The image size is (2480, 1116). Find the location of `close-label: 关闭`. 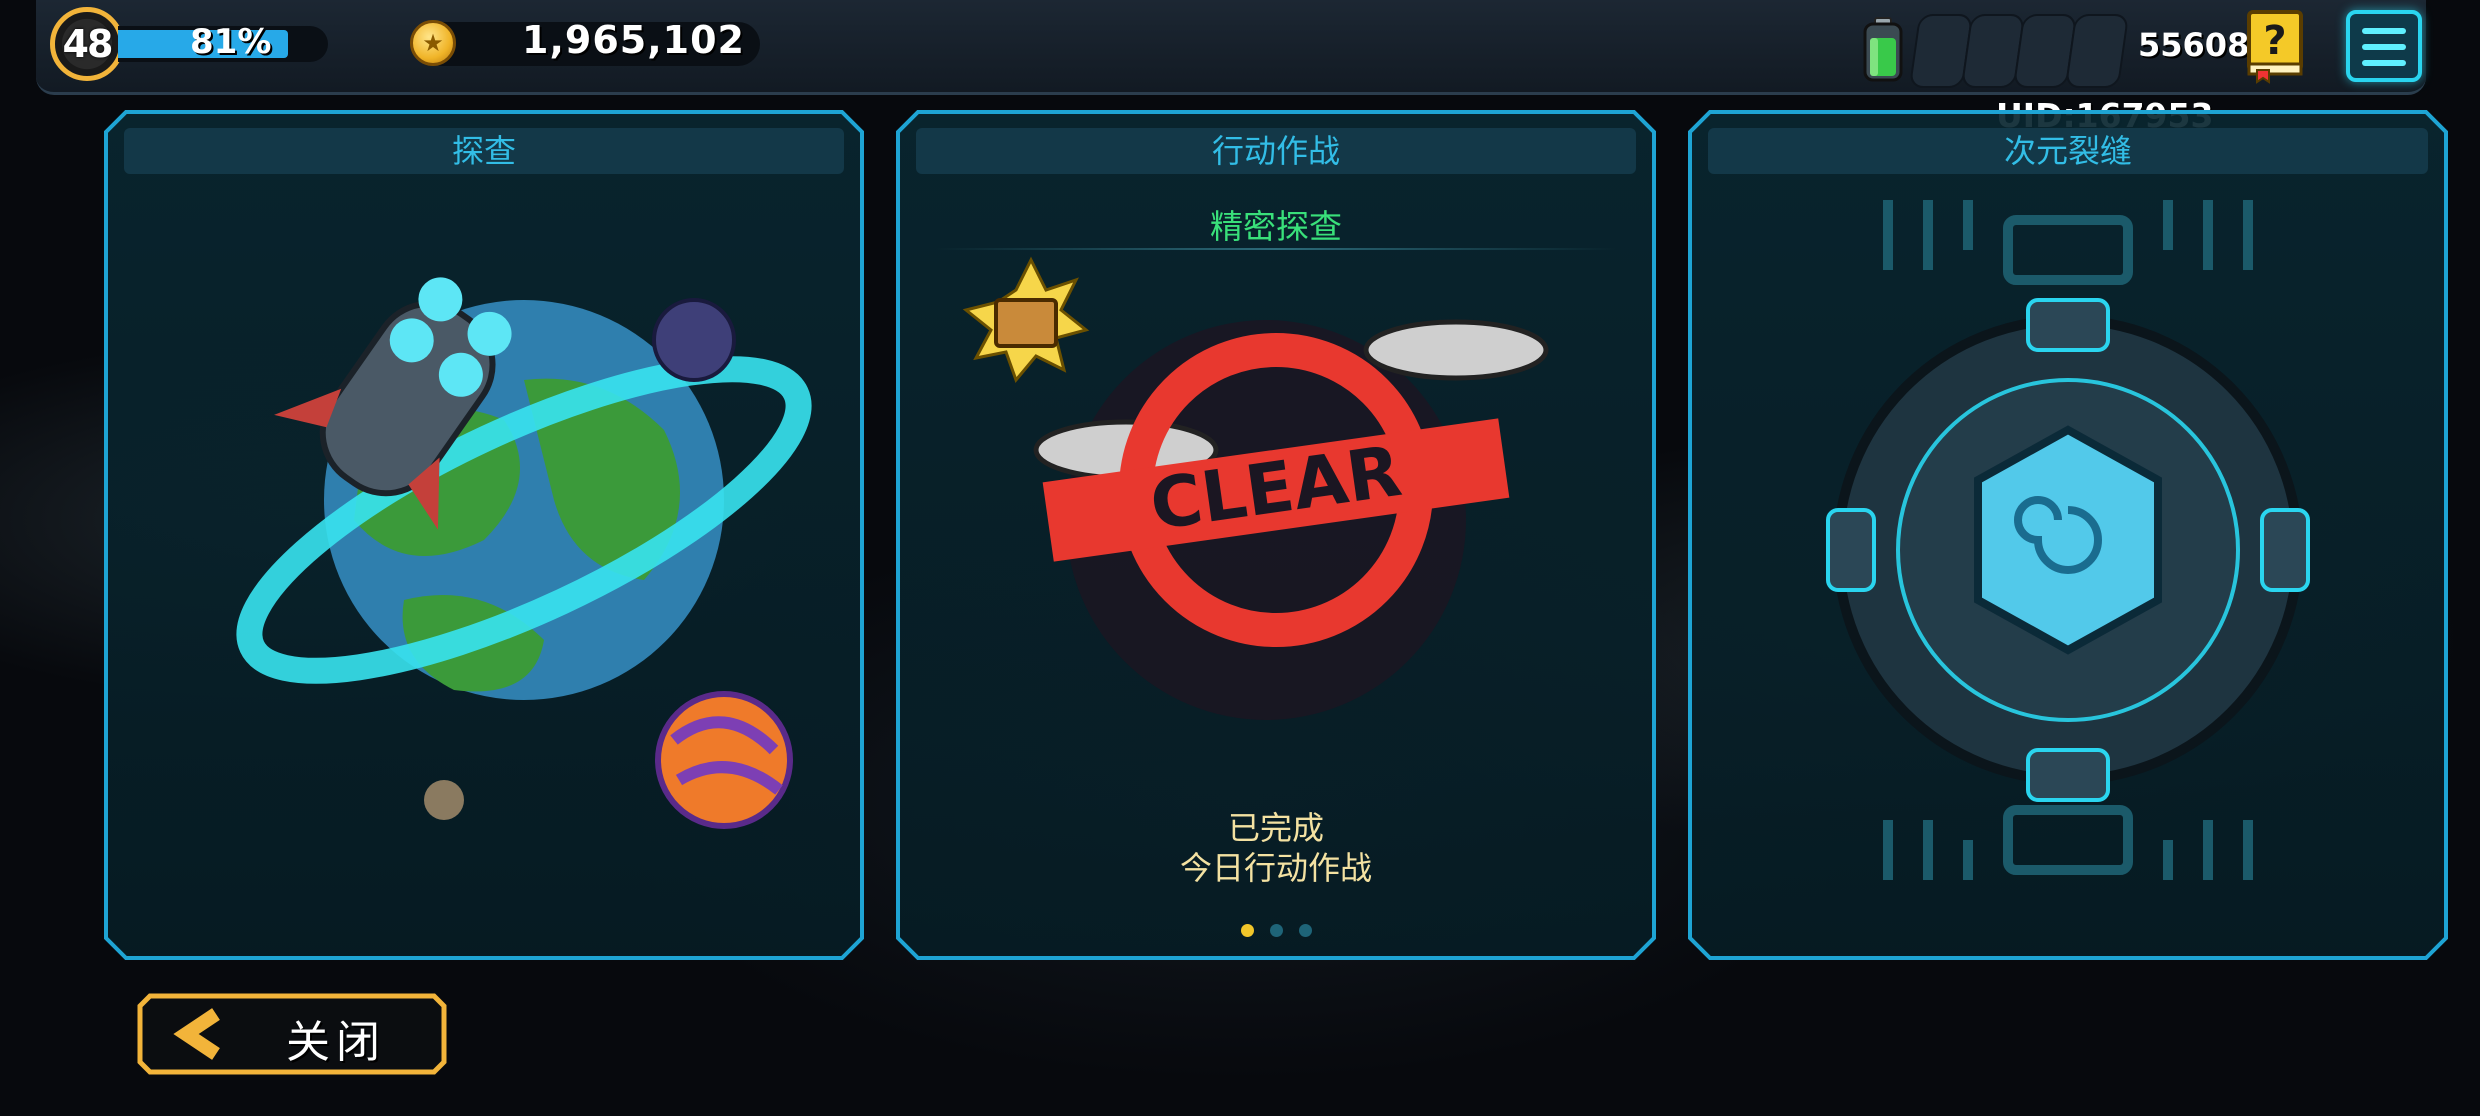

close-label: 关闭 is located at coordinates (336, 1042).